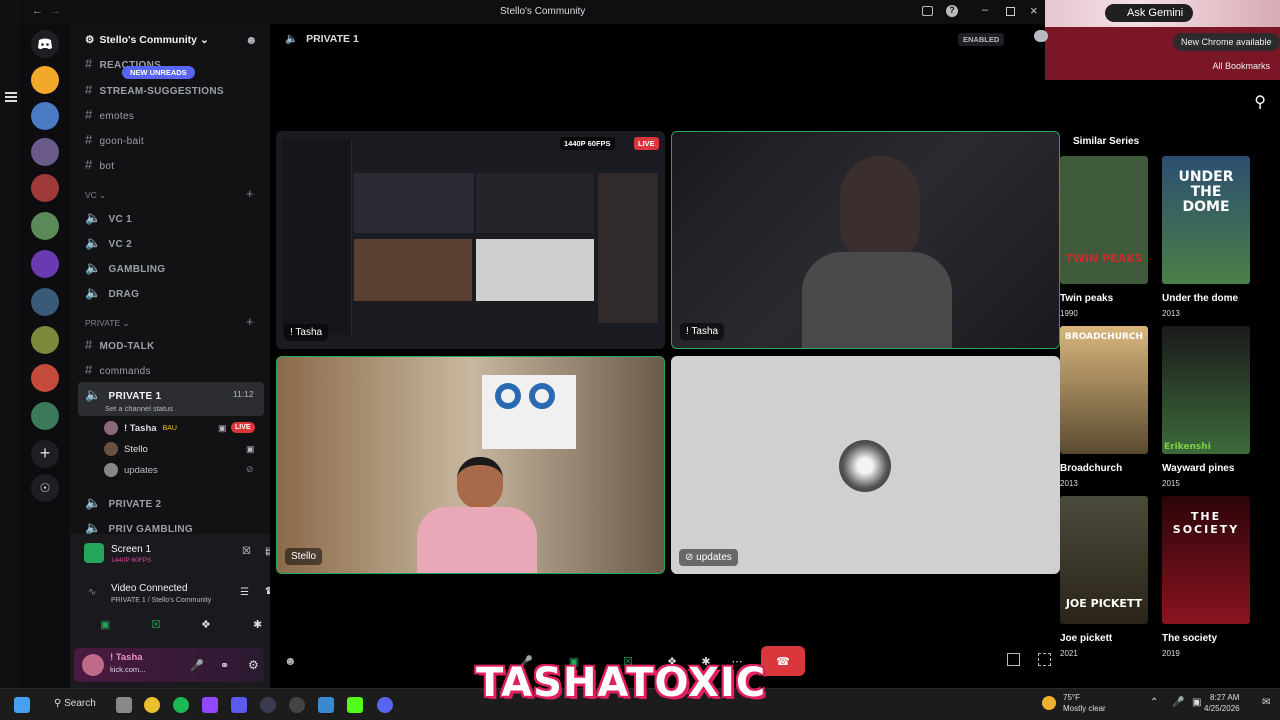 This screenshot has width=1280, height=720. I want to click on soundboard-icon: ✱, so click(257, 624).